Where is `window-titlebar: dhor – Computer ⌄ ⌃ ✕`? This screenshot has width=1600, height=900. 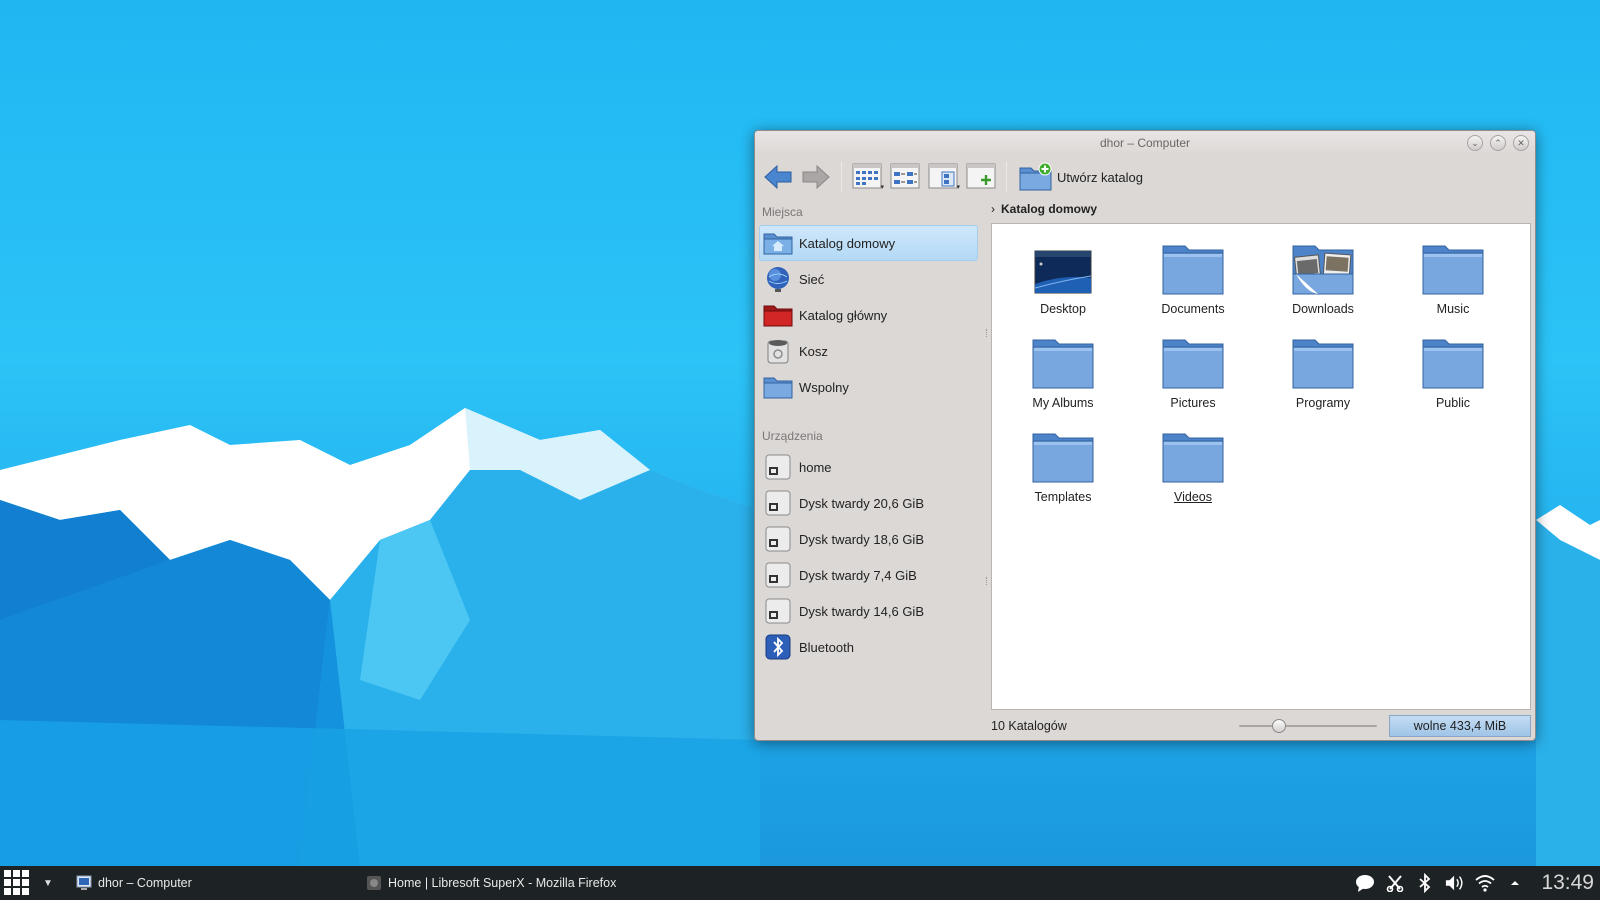 window-titlebar: dhor – Computer ⌄ ⌃ ✕ is located at coordinates (1145, 143).